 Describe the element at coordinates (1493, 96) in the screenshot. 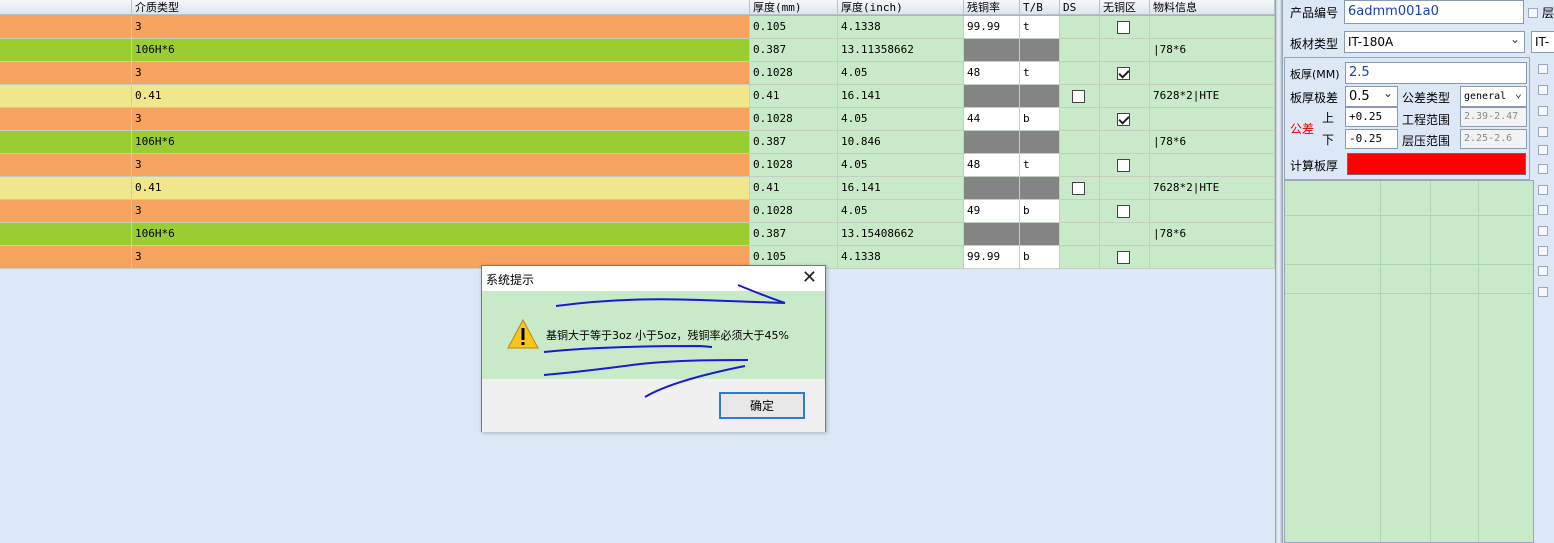

I see `tolerance-type-select: general` at that location.